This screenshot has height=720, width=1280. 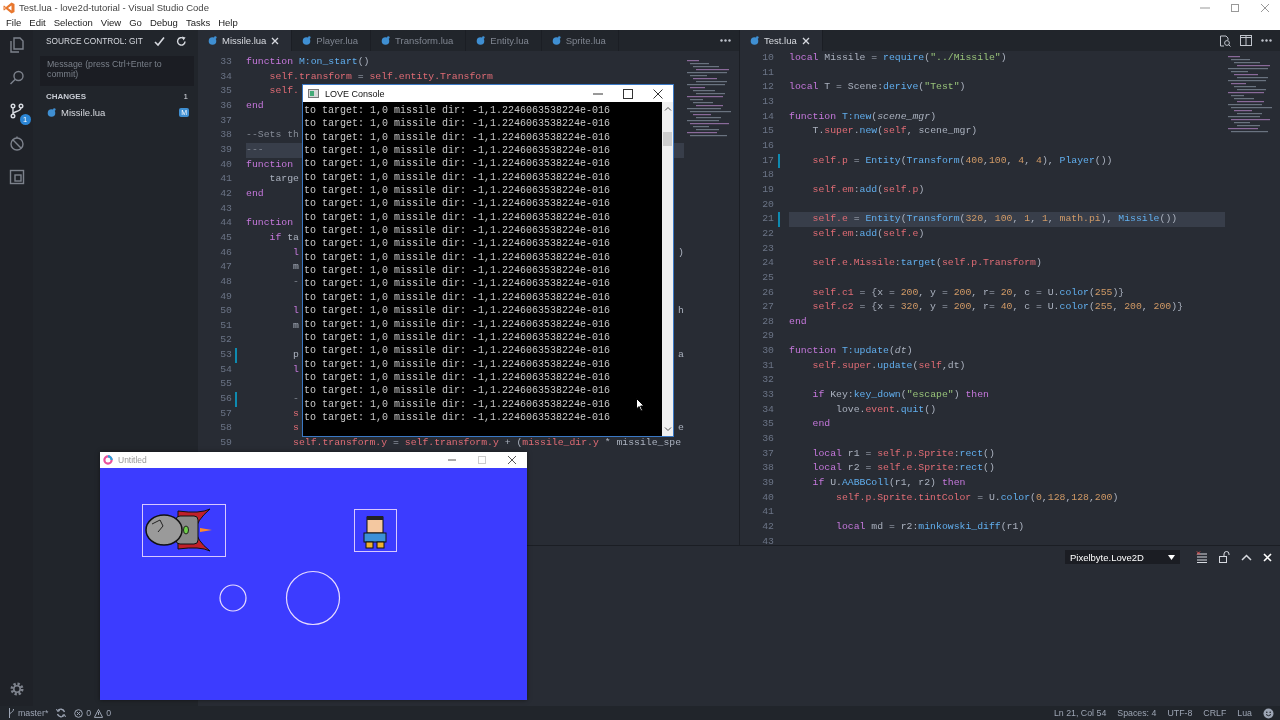 I want to click on line-number: 15, so click(x=767, y=131).